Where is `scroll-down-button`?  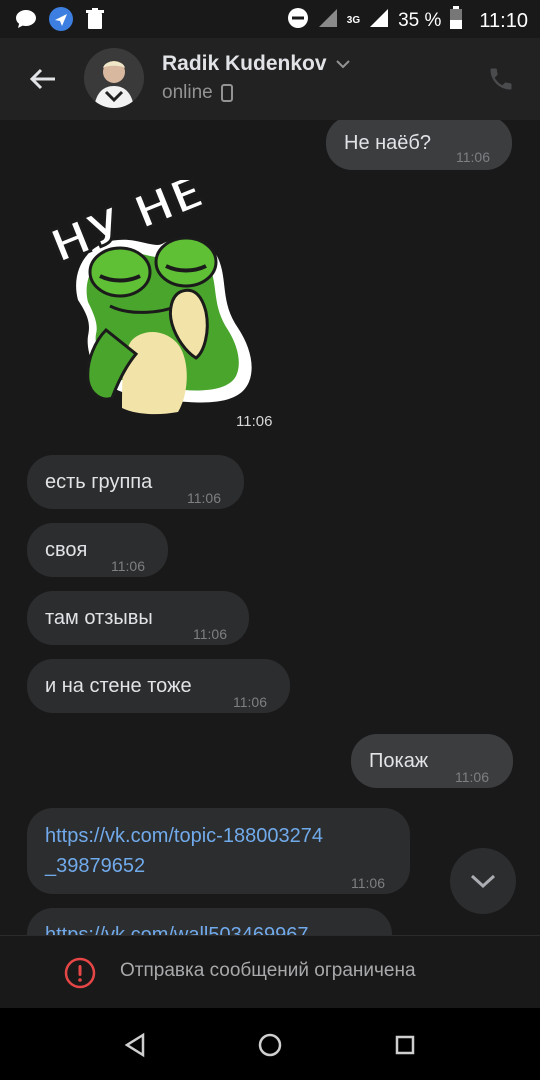 scroll-down-button is located at coordinates (483, 881).